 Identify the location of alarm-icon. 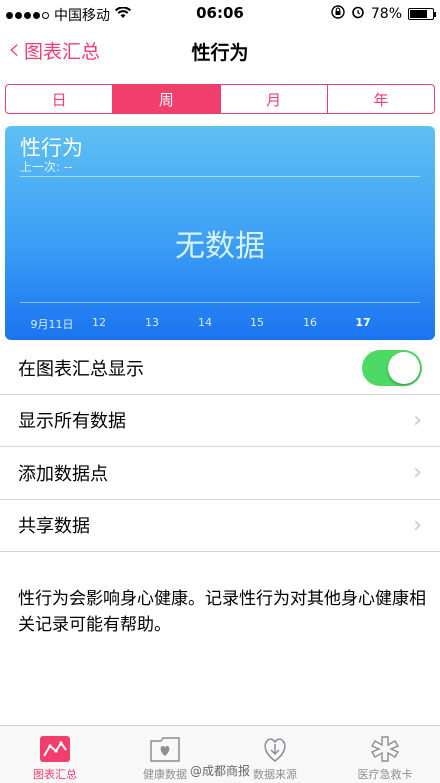
(358, 14).